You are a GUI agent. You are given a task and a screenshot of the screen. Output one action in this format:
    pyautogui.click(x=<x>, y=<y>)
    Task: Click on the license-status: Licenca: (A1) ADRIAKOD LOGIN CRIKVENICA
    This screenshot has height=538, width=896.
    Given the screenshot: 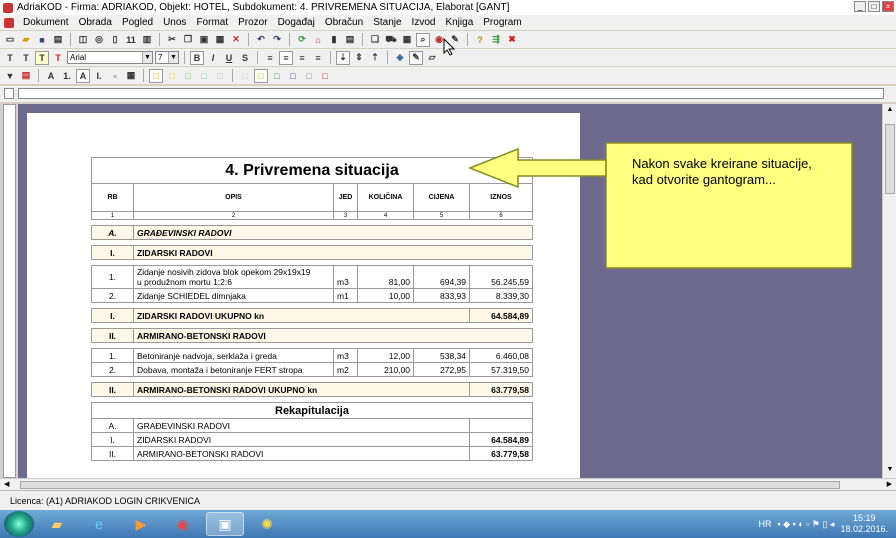 What is the action you would take?
    pyautogui.click(x=105, y=500)
    